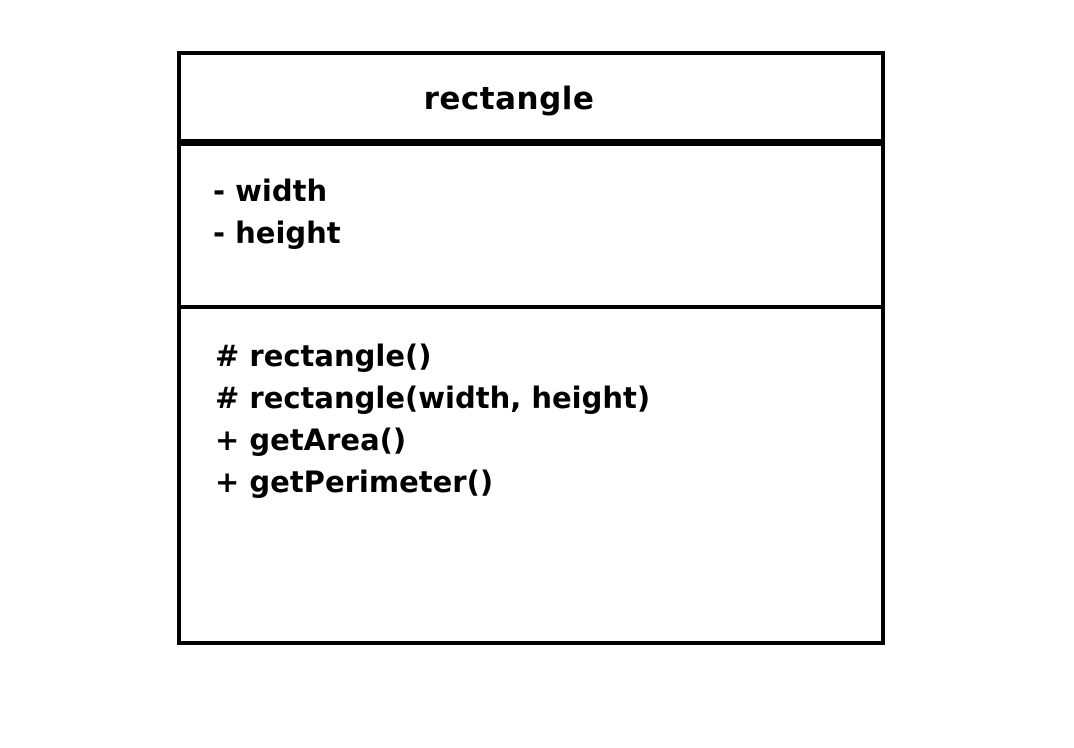  Describe the element at coordinates (311, 440) in the screenshot. I see `operation-get-area: + getArea()` at that location.